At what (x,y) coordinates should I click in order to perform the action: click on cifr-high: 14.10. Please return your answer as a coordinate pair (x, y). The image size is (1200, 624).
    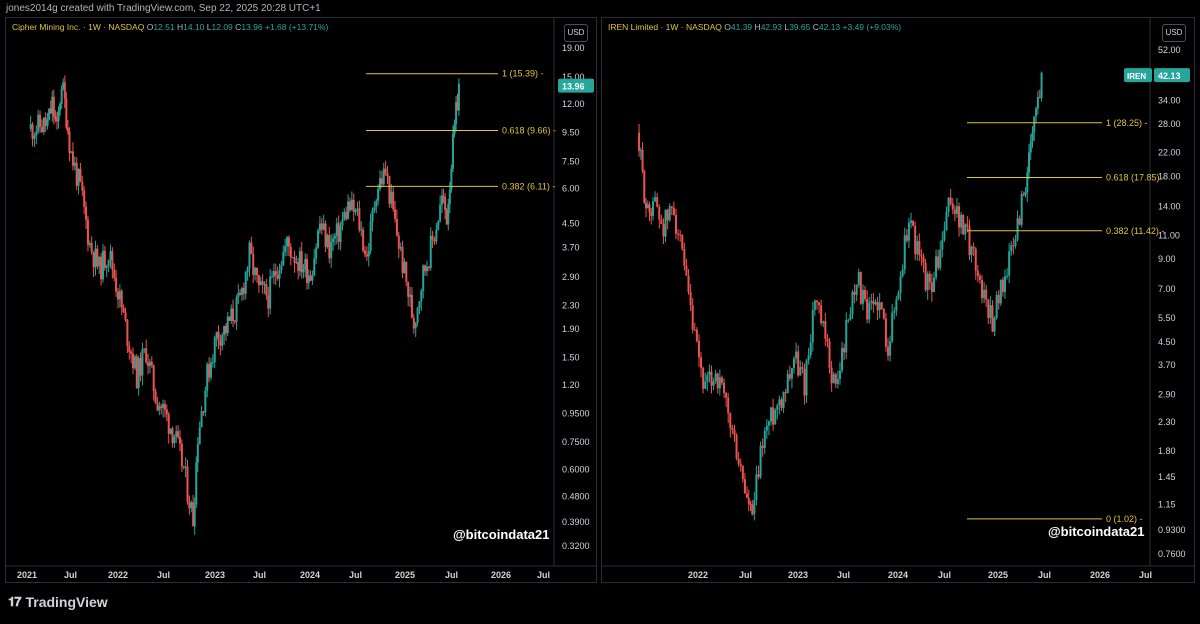
    Looking at the image, I should click on (194, 27).